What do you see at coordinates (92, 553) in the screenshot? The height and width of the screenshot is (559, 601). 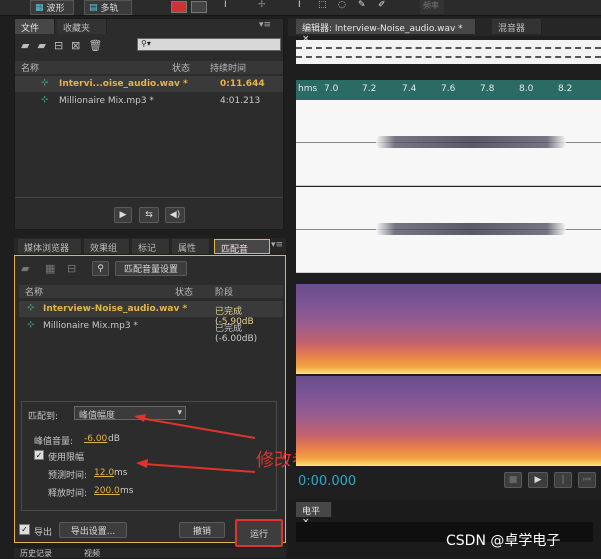 I see `tab-video: 视频` at bounding box center [92, 553].